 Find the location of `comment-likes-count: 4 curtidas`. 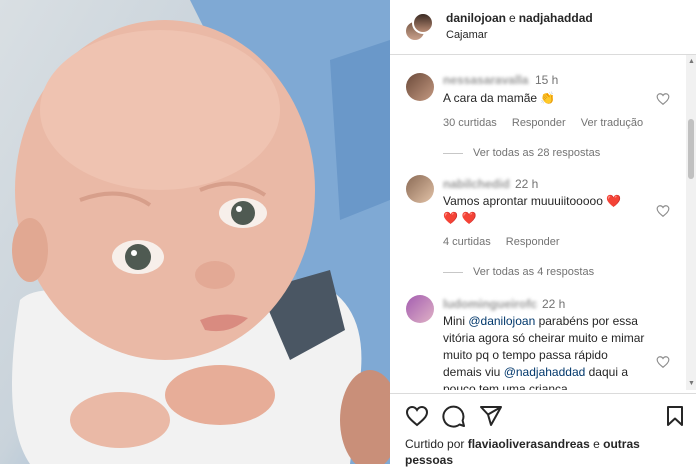

comment-likes-count: 4 curtidas is located at coordinates (467, 242).